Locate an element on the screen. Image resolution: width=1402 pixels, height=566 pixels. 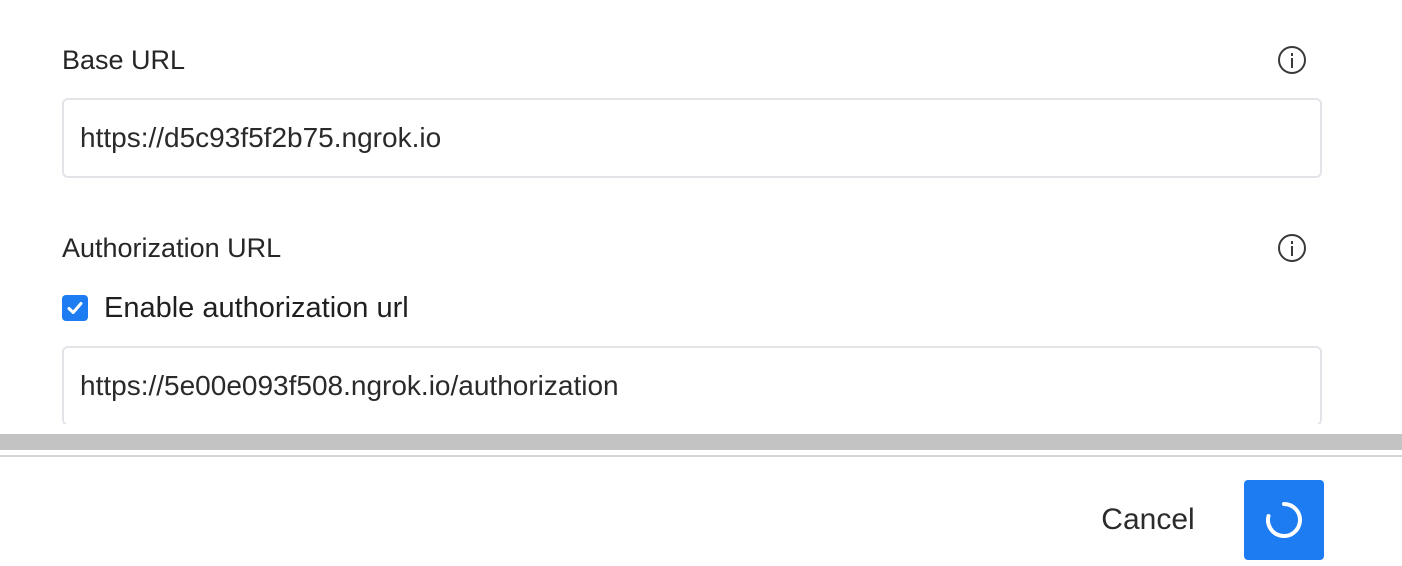
enable-authorization-url-checkbox is located at coordinates (75, 308).